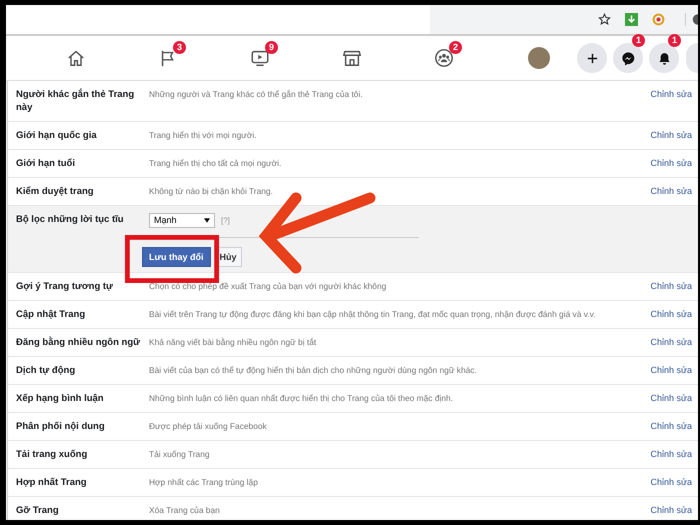 The height and width of the screenshot is (525, 700). What do you see at coordinates (301, 398) in the screenshot?
I see `setting-value: Những bình luận có liên quan nhất được hiển thị cho Trang của tôi theo mặc định.` at bounding box center [301, 398].